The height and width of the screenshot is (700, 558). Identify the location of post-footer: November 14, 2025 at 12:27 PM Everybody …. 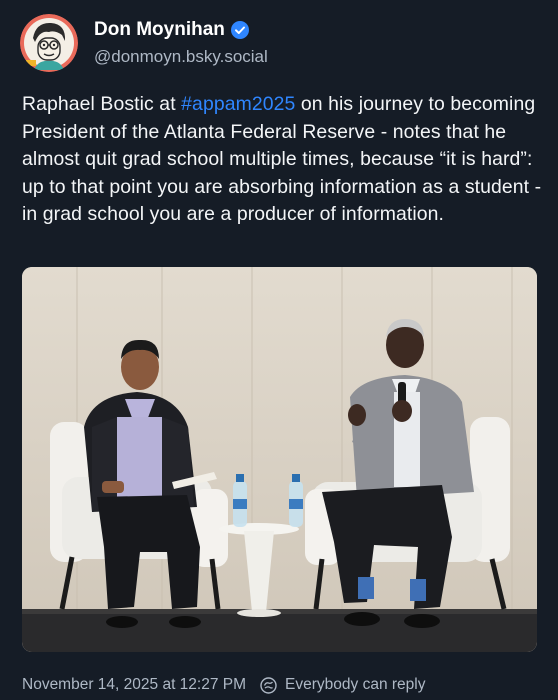
(223, 685).